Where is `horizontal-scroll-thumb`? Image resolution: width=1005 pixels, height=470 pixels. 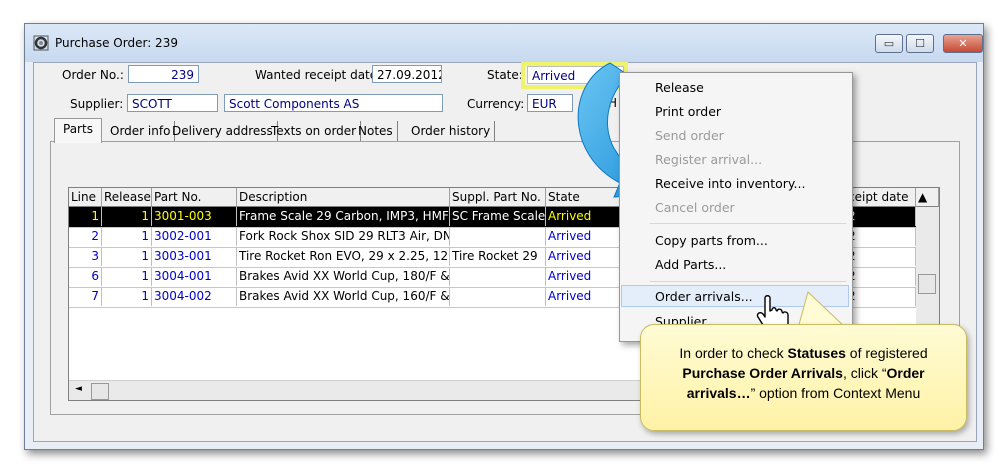
horizontal-scroll-thumb is located at coordinates (100, 391).